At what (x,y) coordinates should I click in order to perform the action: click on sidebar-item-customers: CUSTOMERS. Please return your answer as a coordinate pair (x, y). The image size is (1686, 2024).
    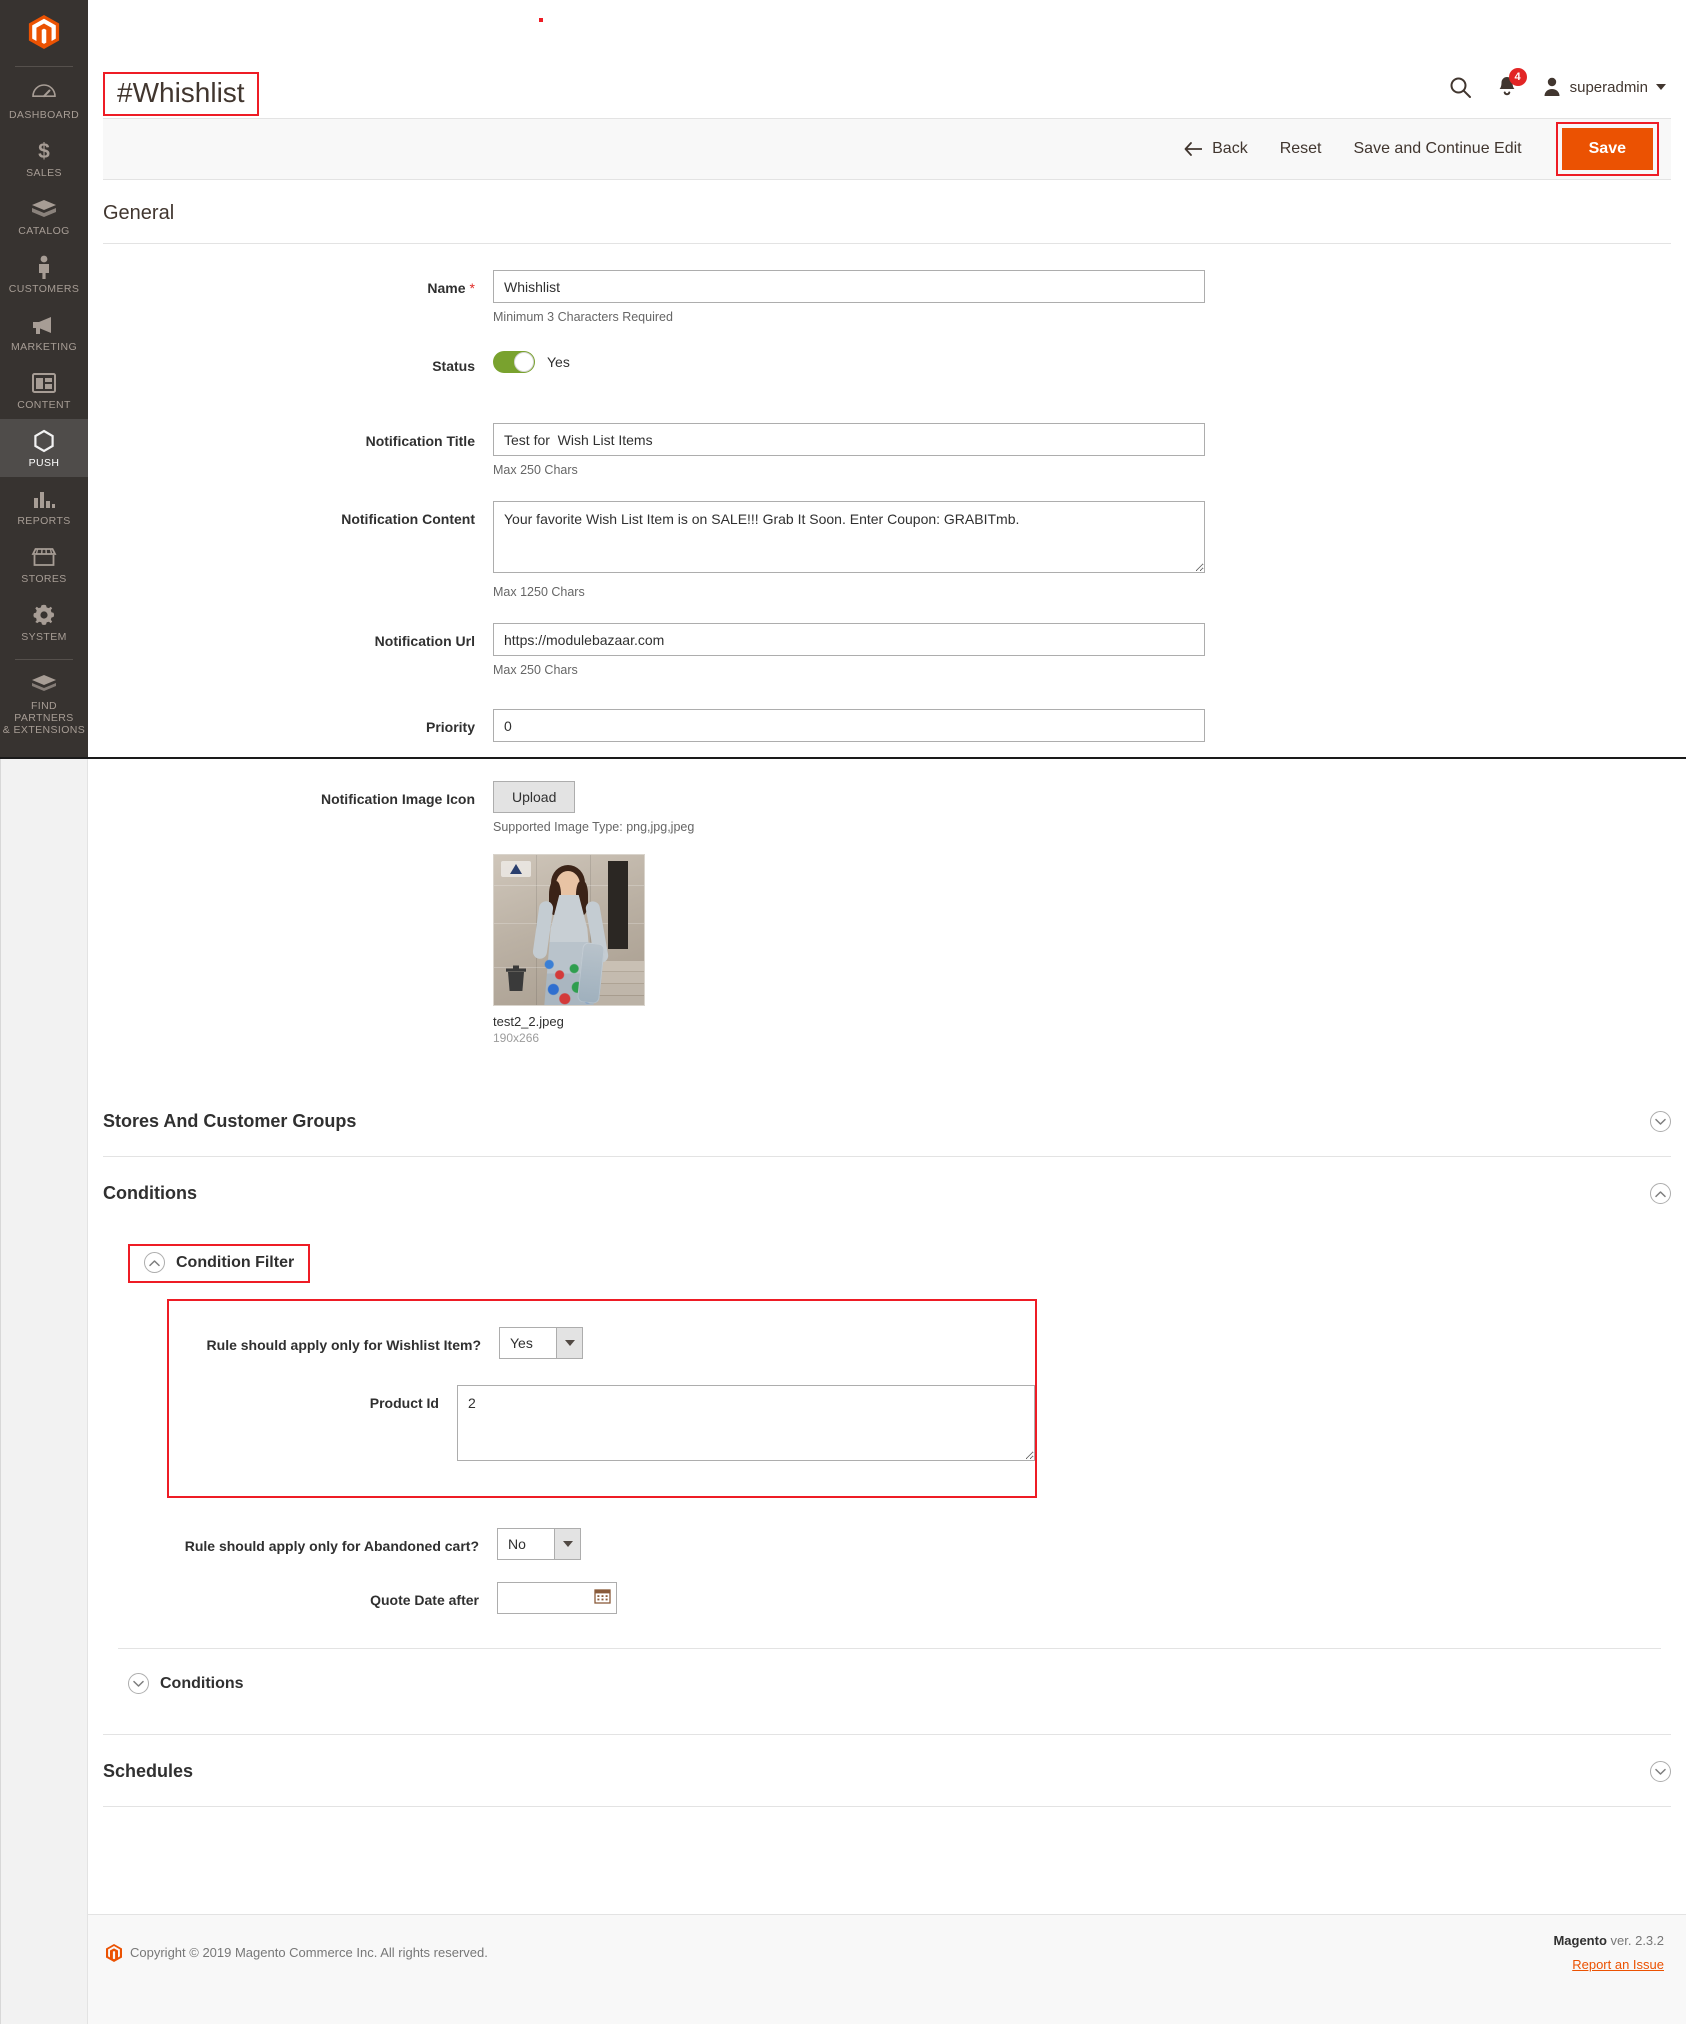
    Looking at the image, I should click on (44, 274).